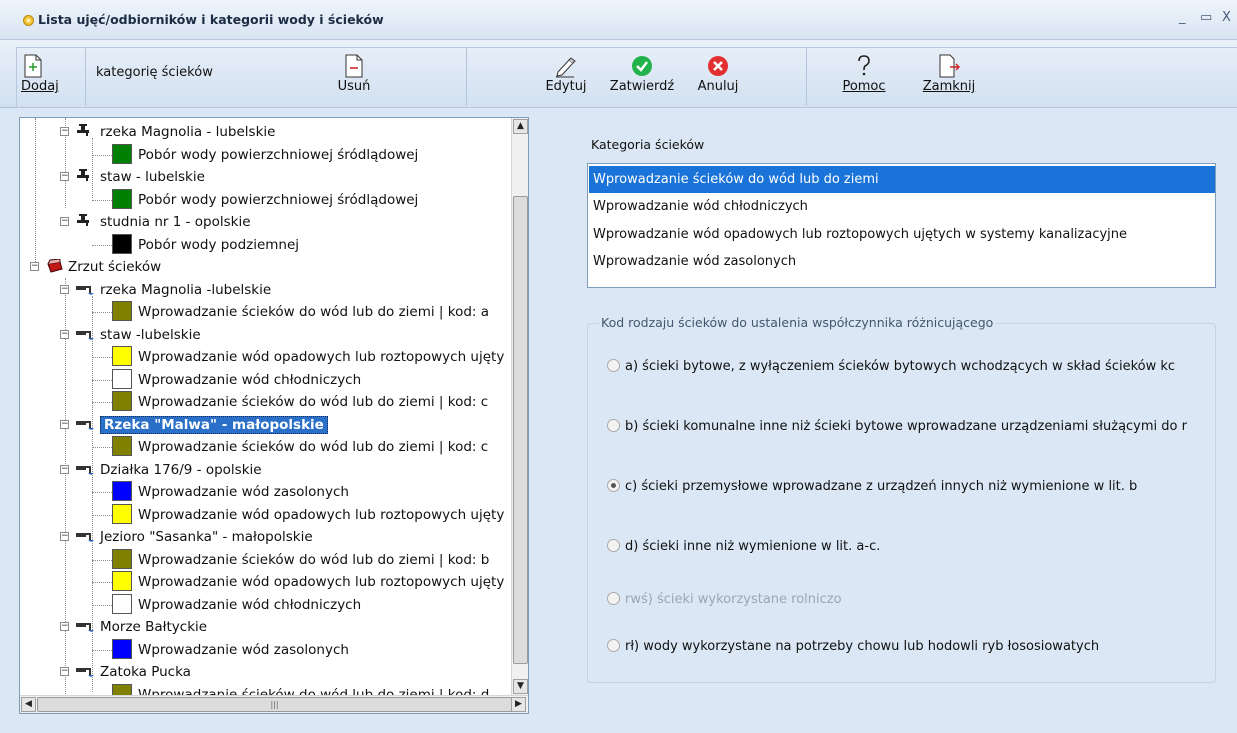 Image resolution: width=1237 pixels, height=733 pixels. I want to click on tree-node-label: staw - lubelskie, so click(152, 177).